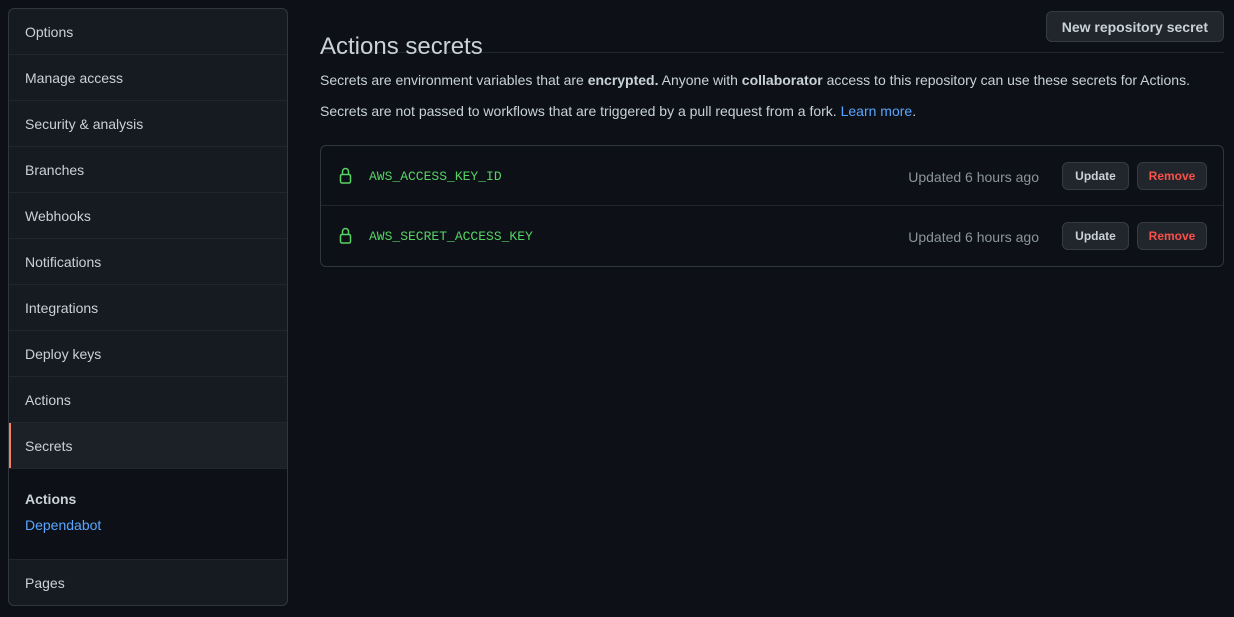  Describe the element at coordinates (148, 78) in the screenshot. I see `sidebar-item-manage-access: Manage access` at that location.